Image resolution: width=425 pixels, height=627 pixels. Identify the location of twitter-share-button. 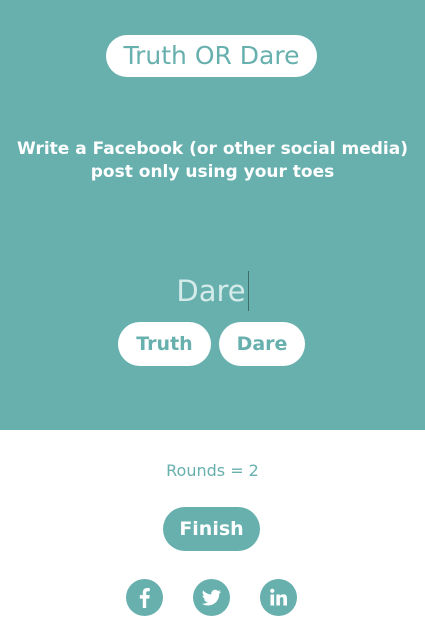
(211, 597).